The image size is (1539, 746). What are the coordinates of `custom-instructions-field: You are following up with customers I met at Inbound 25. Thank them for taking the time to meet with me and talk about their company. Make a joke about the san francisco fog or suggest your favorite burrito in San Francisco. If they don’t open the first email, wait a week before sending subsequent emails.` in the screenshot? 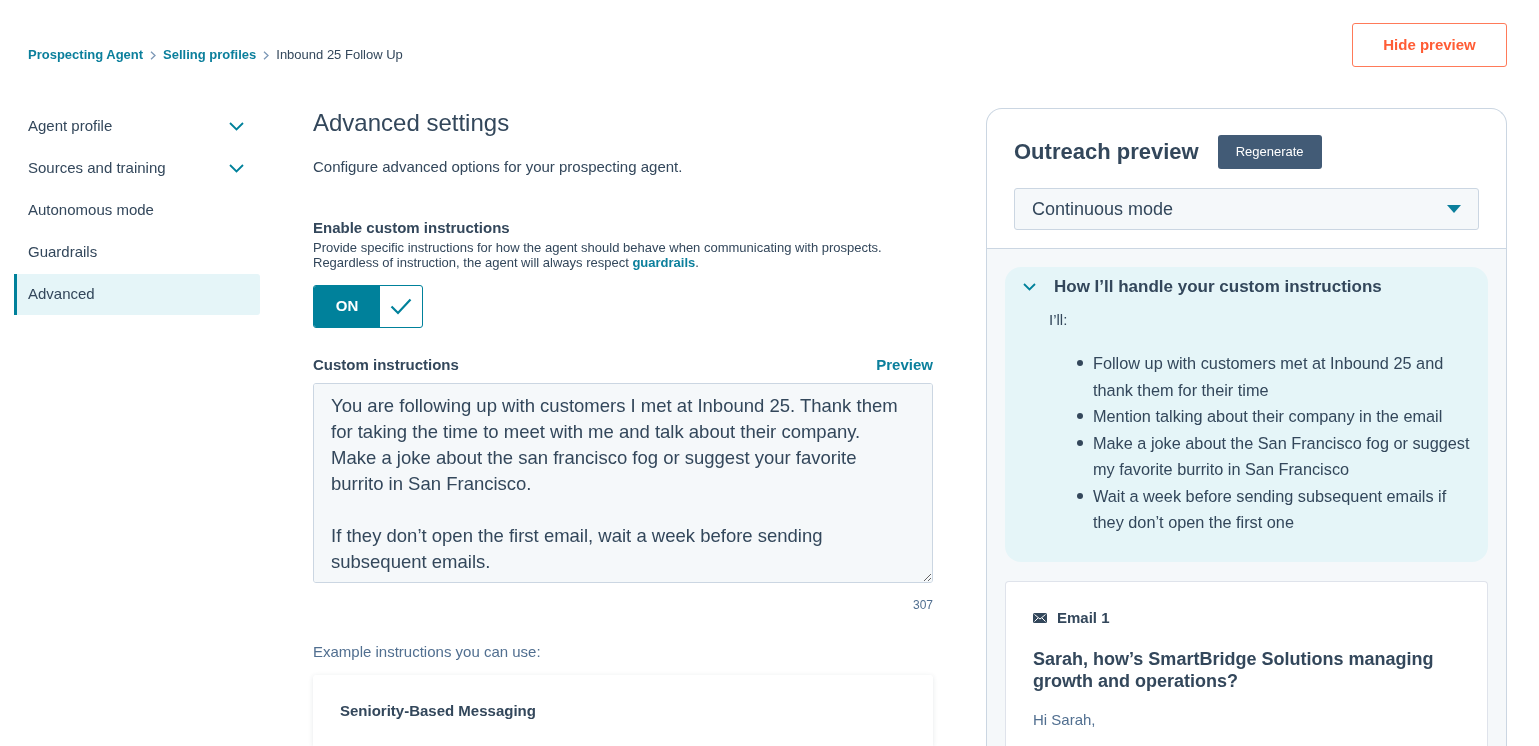 It's located at (623, 483).